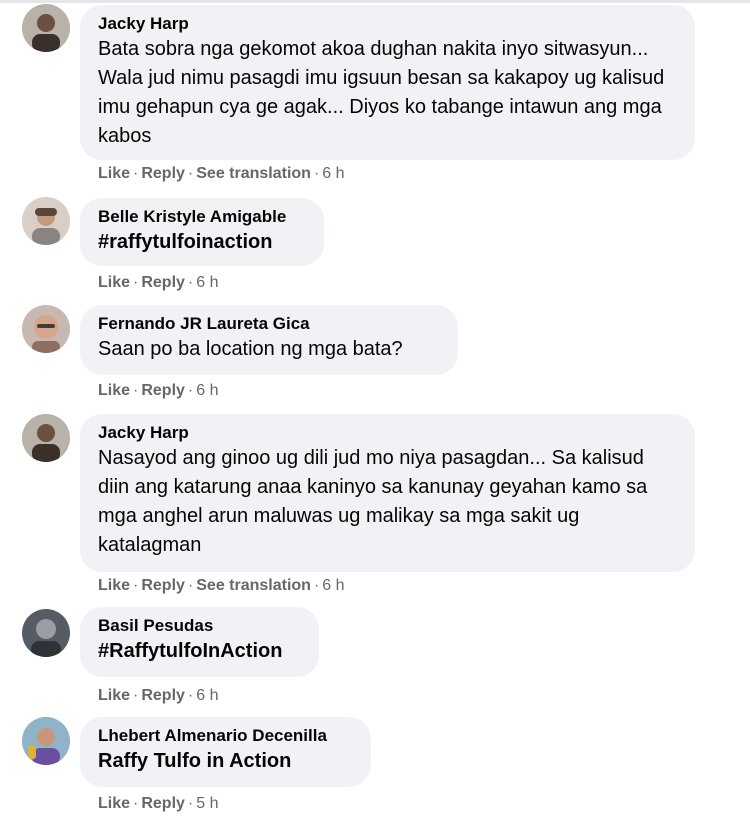  I want to click on comment-author: Lhebert Almenario Decenilla, so click(225, 736).